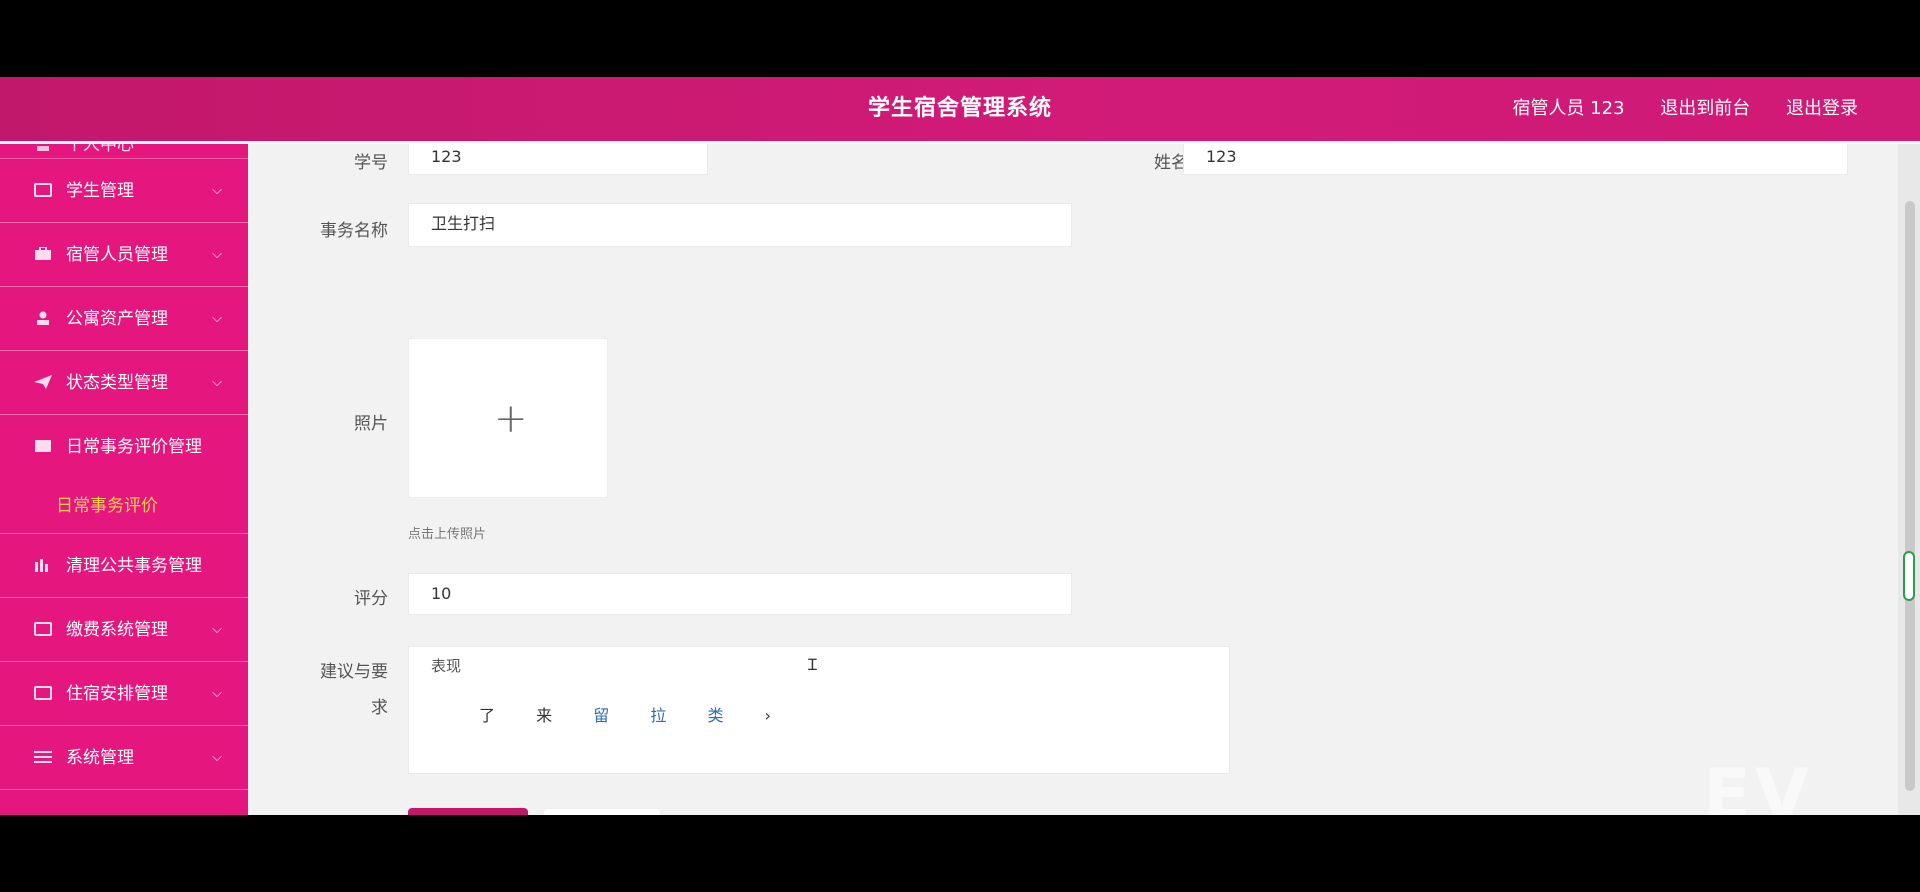  What do you see at coordinates (1705, 108) in the screenshot?
I see `back-to-front-link: 退出到前台` at bounding box center [1705, 108].